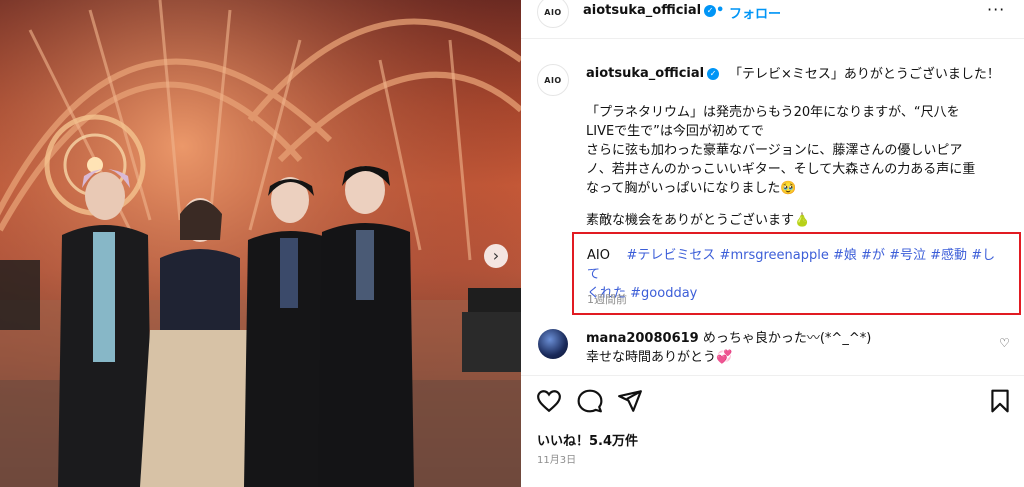 This screenshot has height=487, width=1024. Describe the element at coordinates (642, 10) in the screenshot. I see `post-username: aiotsuka_official` at that location.